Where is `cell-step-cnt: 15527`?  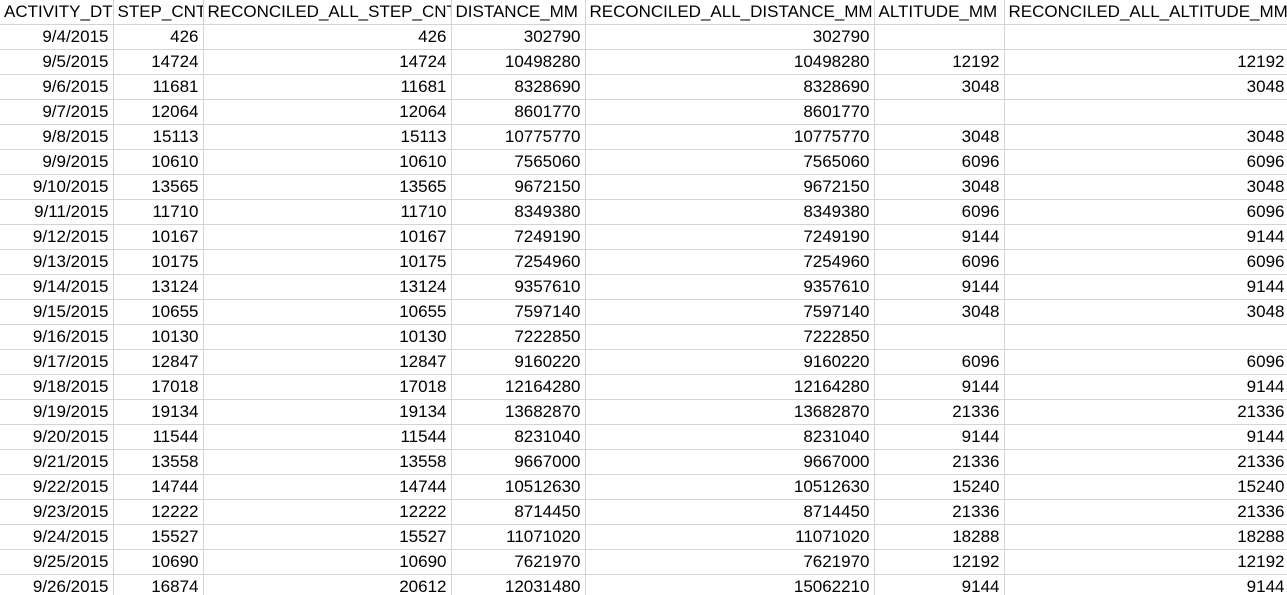
cell-step-cnt: 15527 is located at coordinates (158, 537).